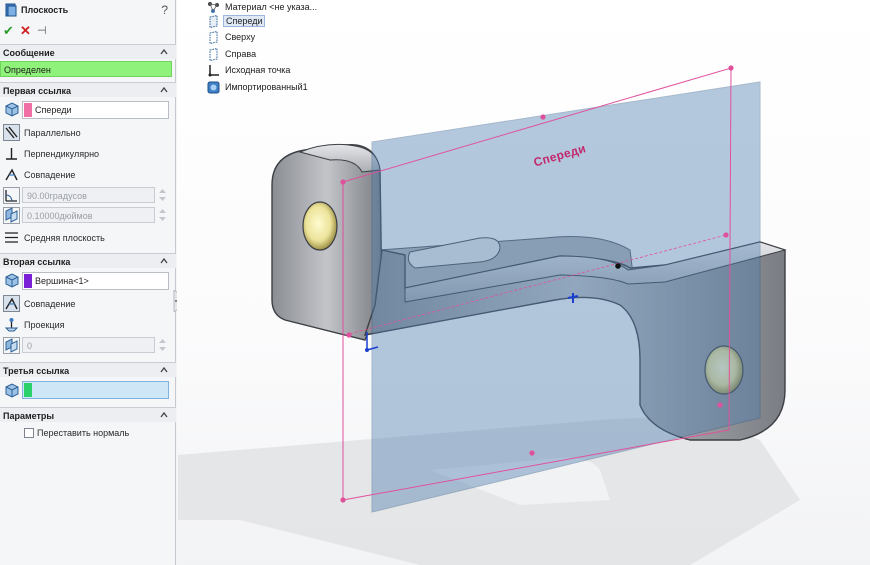 Image resolution: width=870 pixels, height=565 pixels. Describe the element at coordinates (258, 70) in the screenshot. I see `tree-item-label: Исходная точка` at that location.